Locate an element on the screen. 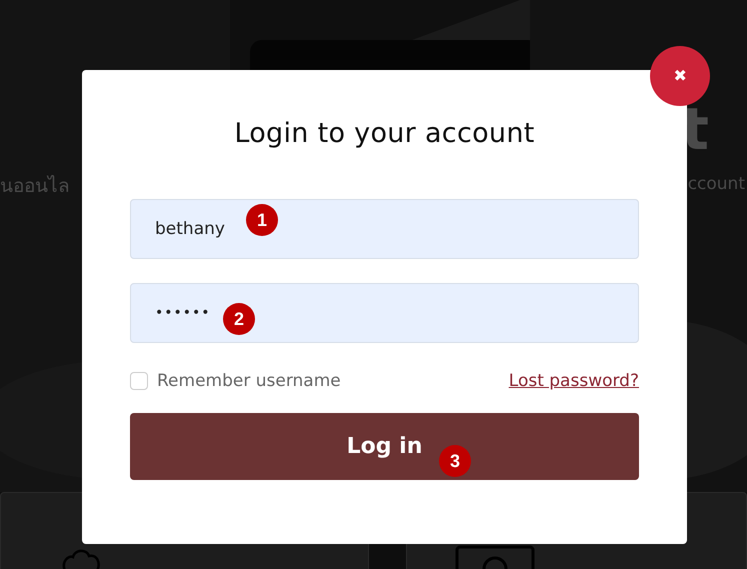 The width and height of the screenshot is (747, 569). cloud-icon is located at coordinates (81, 558).